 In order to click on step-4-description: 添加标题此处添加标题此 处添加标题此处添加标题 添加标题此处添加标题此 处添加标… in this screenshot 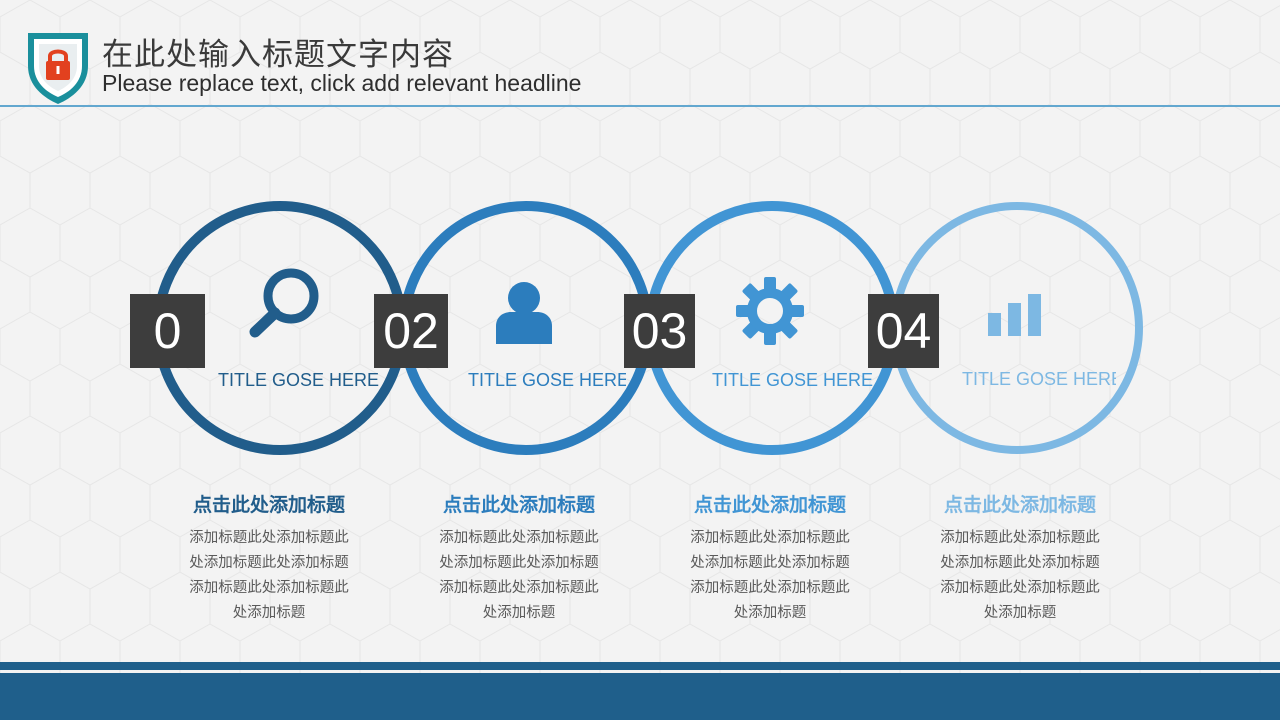, I will do `click(1020, 576)`.